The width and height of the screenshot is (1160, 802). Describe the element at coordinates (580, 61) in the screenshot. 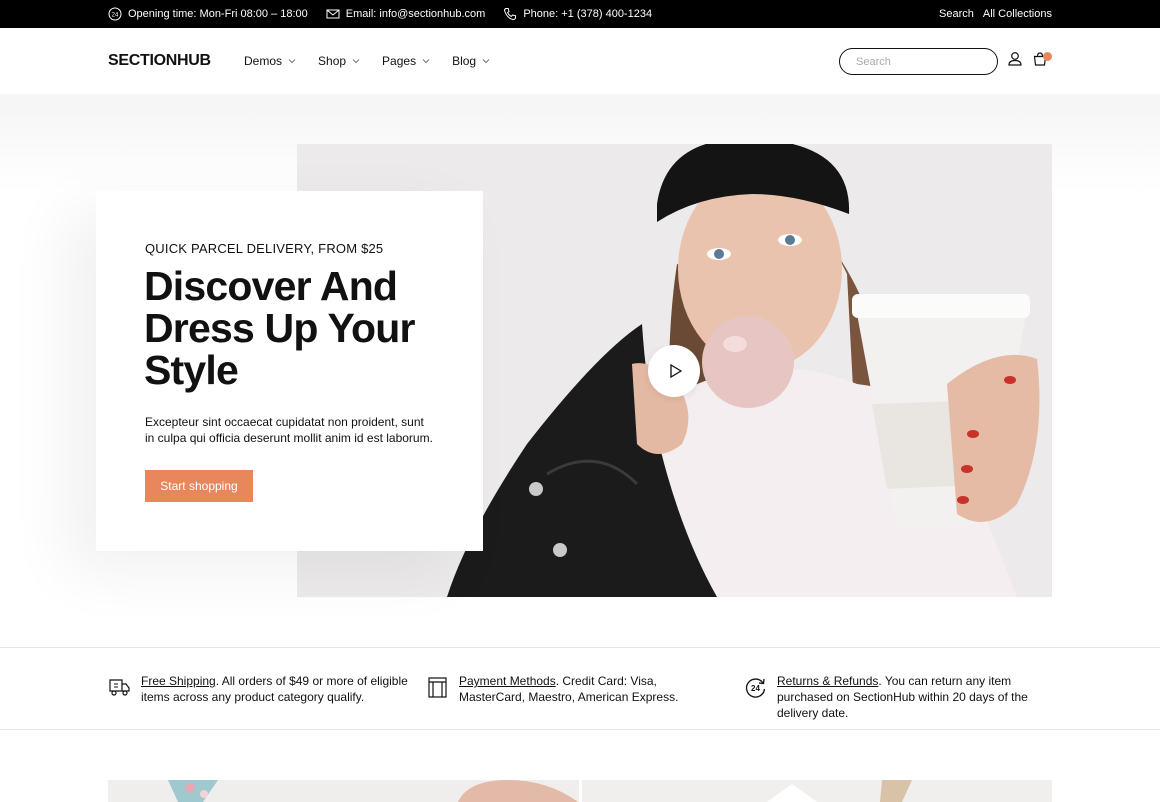

I see `site-header: SECTIONHUB Demos Shop Pages Blog` at that location.